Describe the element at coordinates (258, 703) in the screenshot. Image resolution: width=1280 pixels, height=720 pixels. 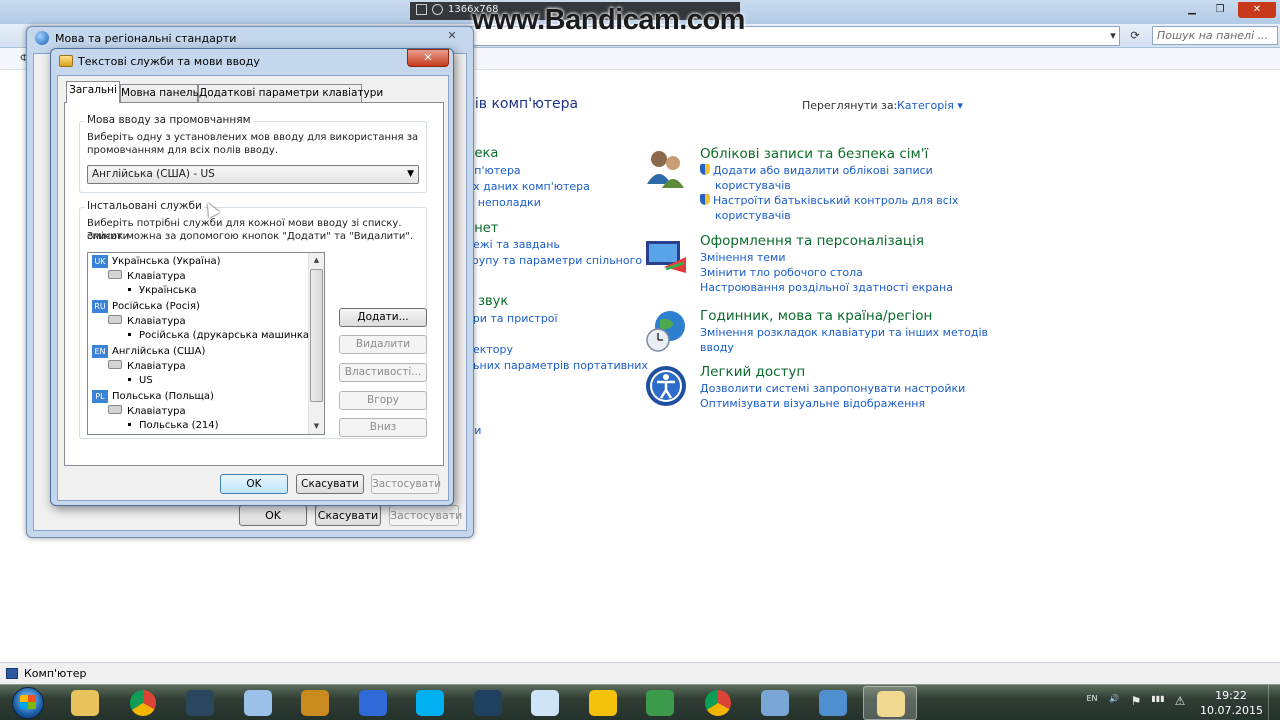
I see `taskbar-item-paint` at that location.